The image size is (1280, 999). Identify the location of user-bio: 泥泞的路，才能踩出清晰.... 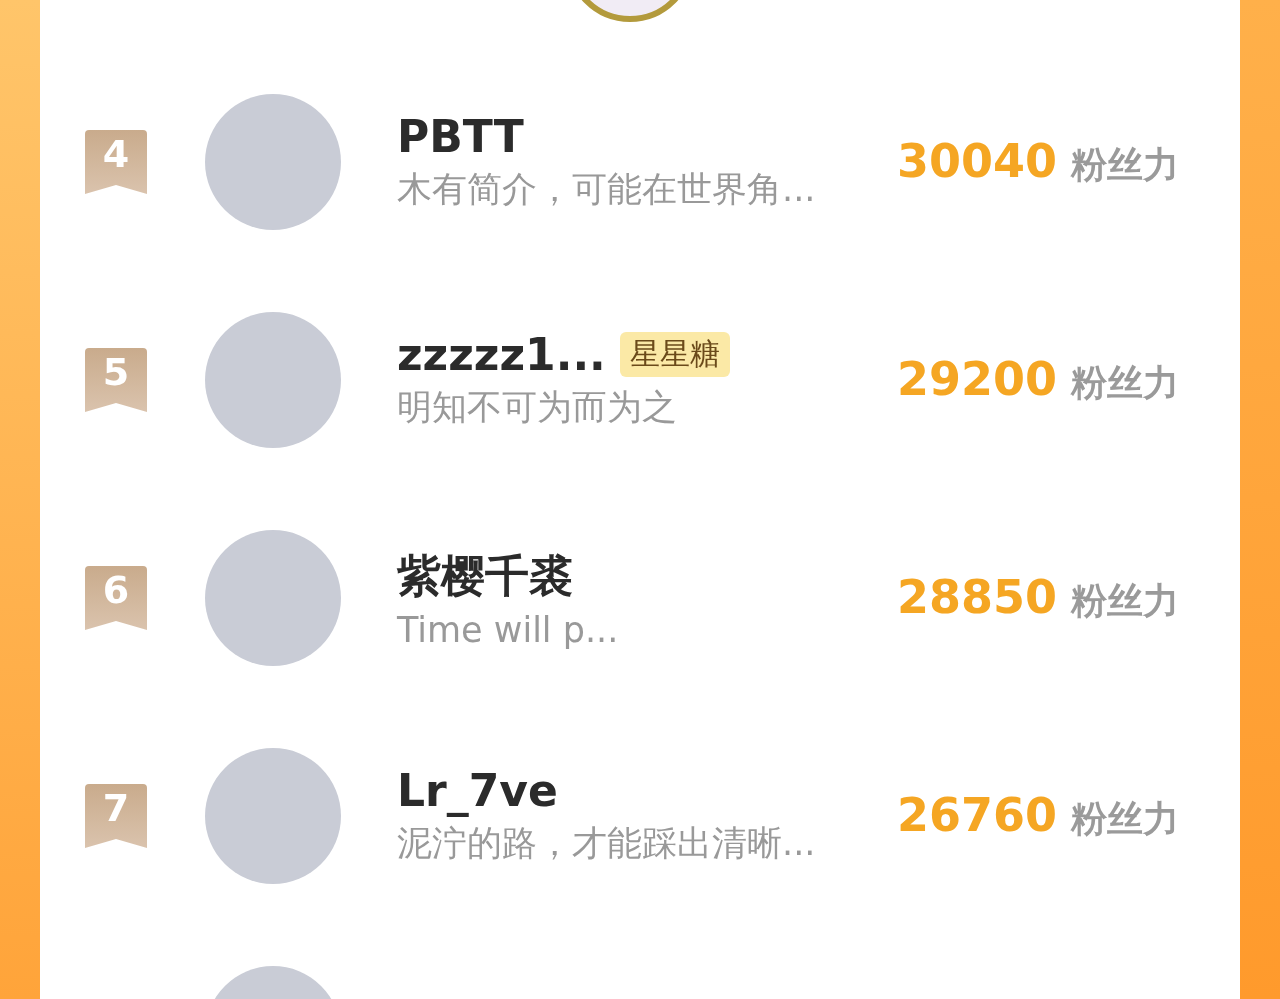
(607, 843).